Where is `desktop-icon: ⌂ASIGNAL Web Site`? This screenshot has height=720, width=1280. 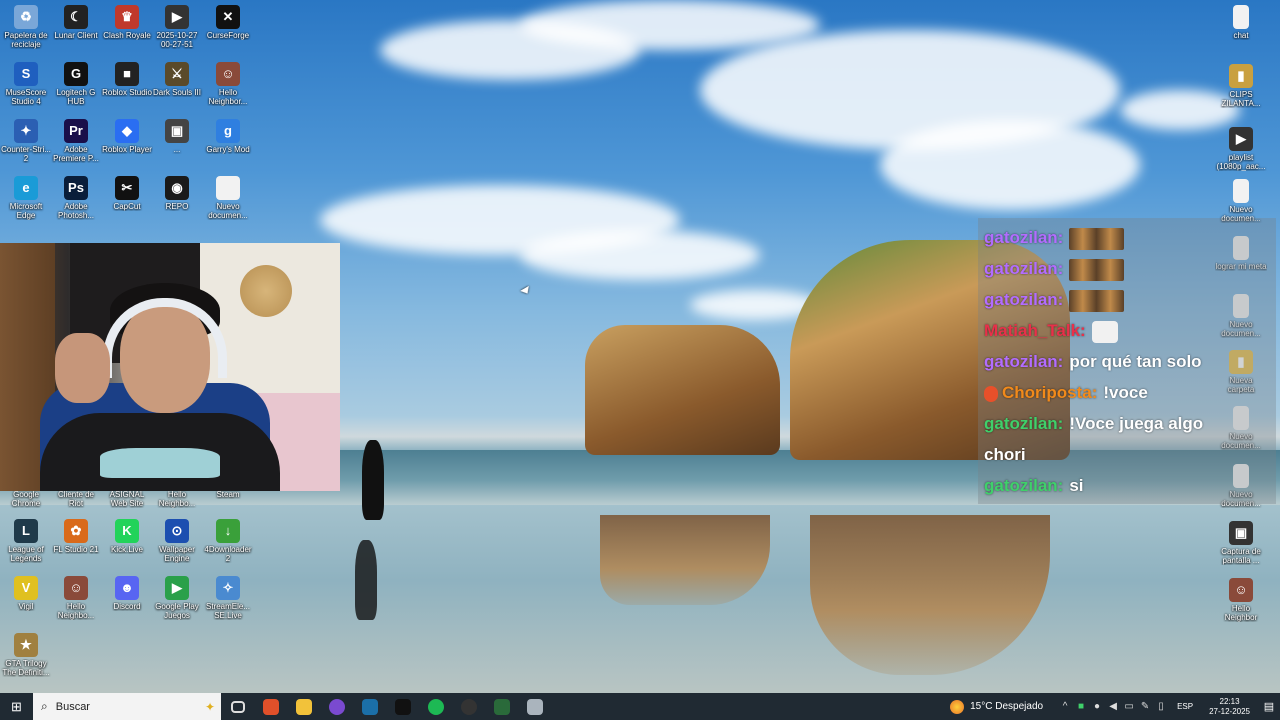 desktop-icon: ⌂ASIGNAL Web Site is located at coordinates (127, 499).